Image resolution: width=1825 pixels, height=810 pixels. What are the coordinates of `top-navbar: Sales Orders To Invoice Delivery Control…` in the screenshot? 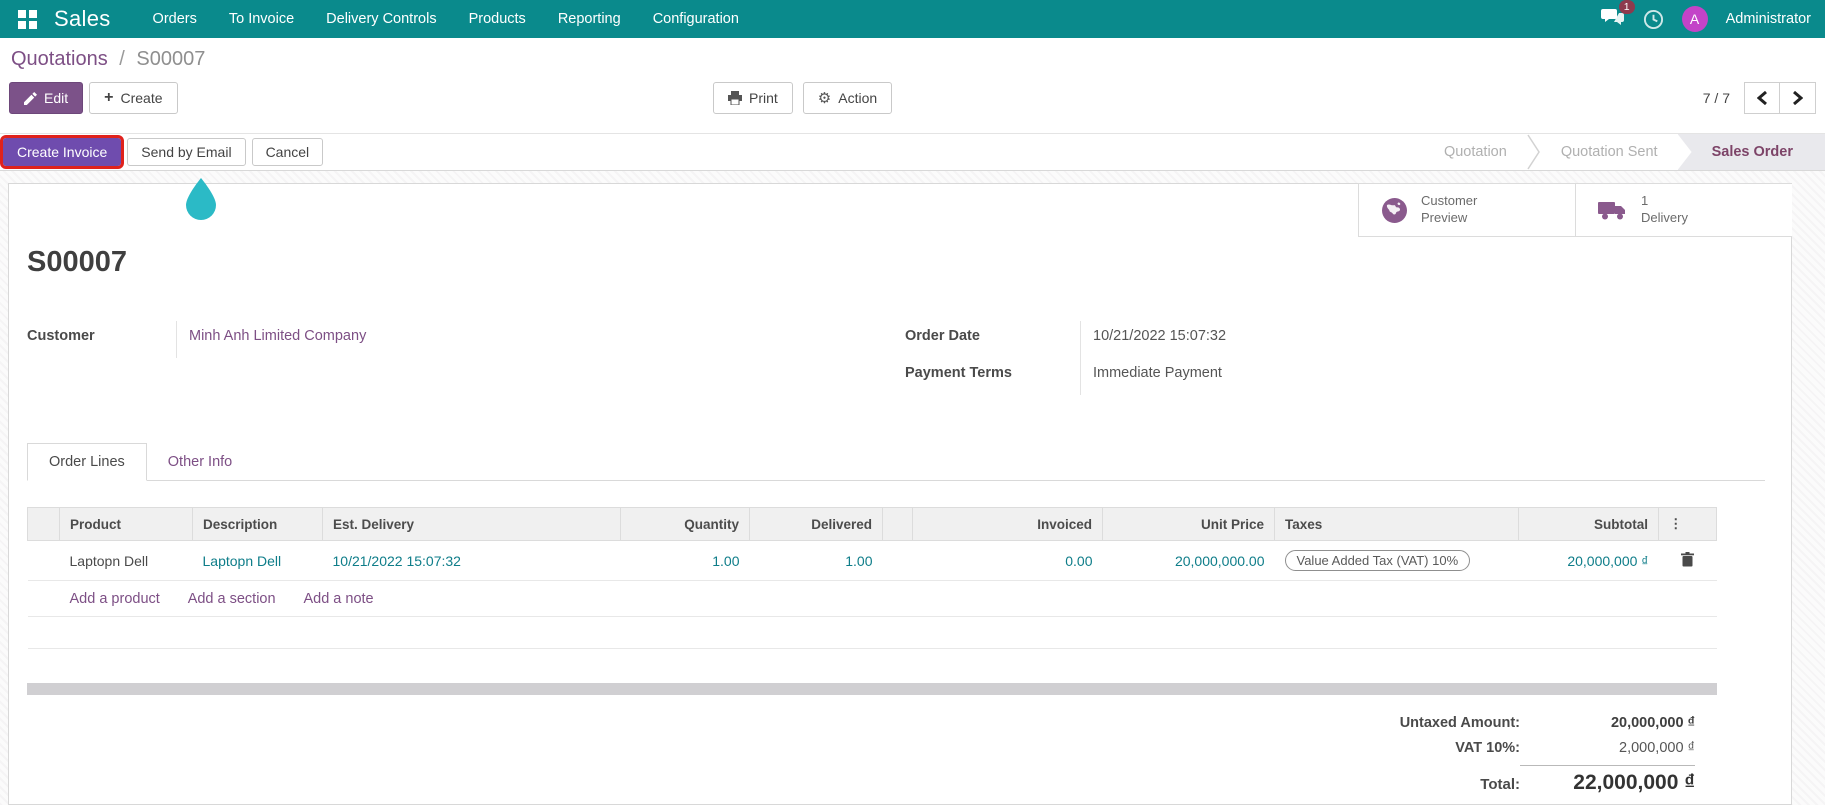 It's located at (912, 19).